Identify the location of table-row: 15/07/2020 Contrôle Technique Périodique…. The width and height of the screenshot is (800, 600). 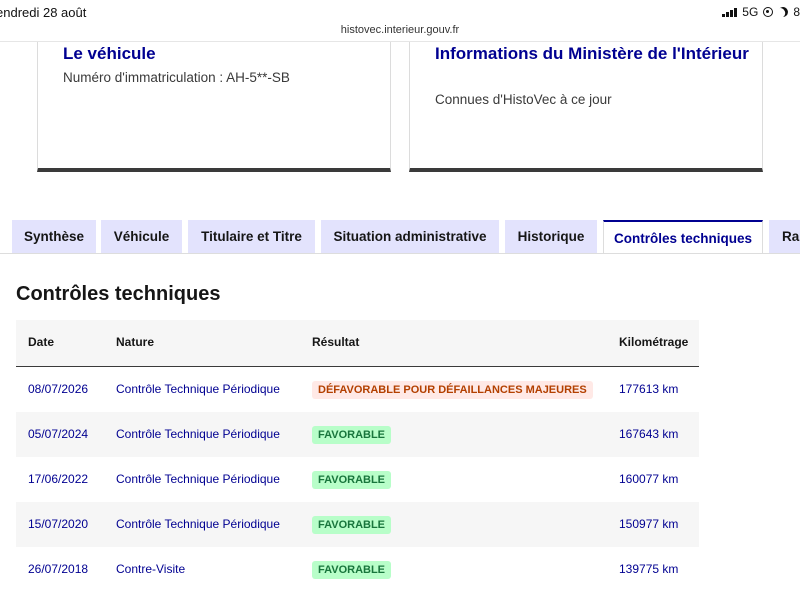
(357, 524).